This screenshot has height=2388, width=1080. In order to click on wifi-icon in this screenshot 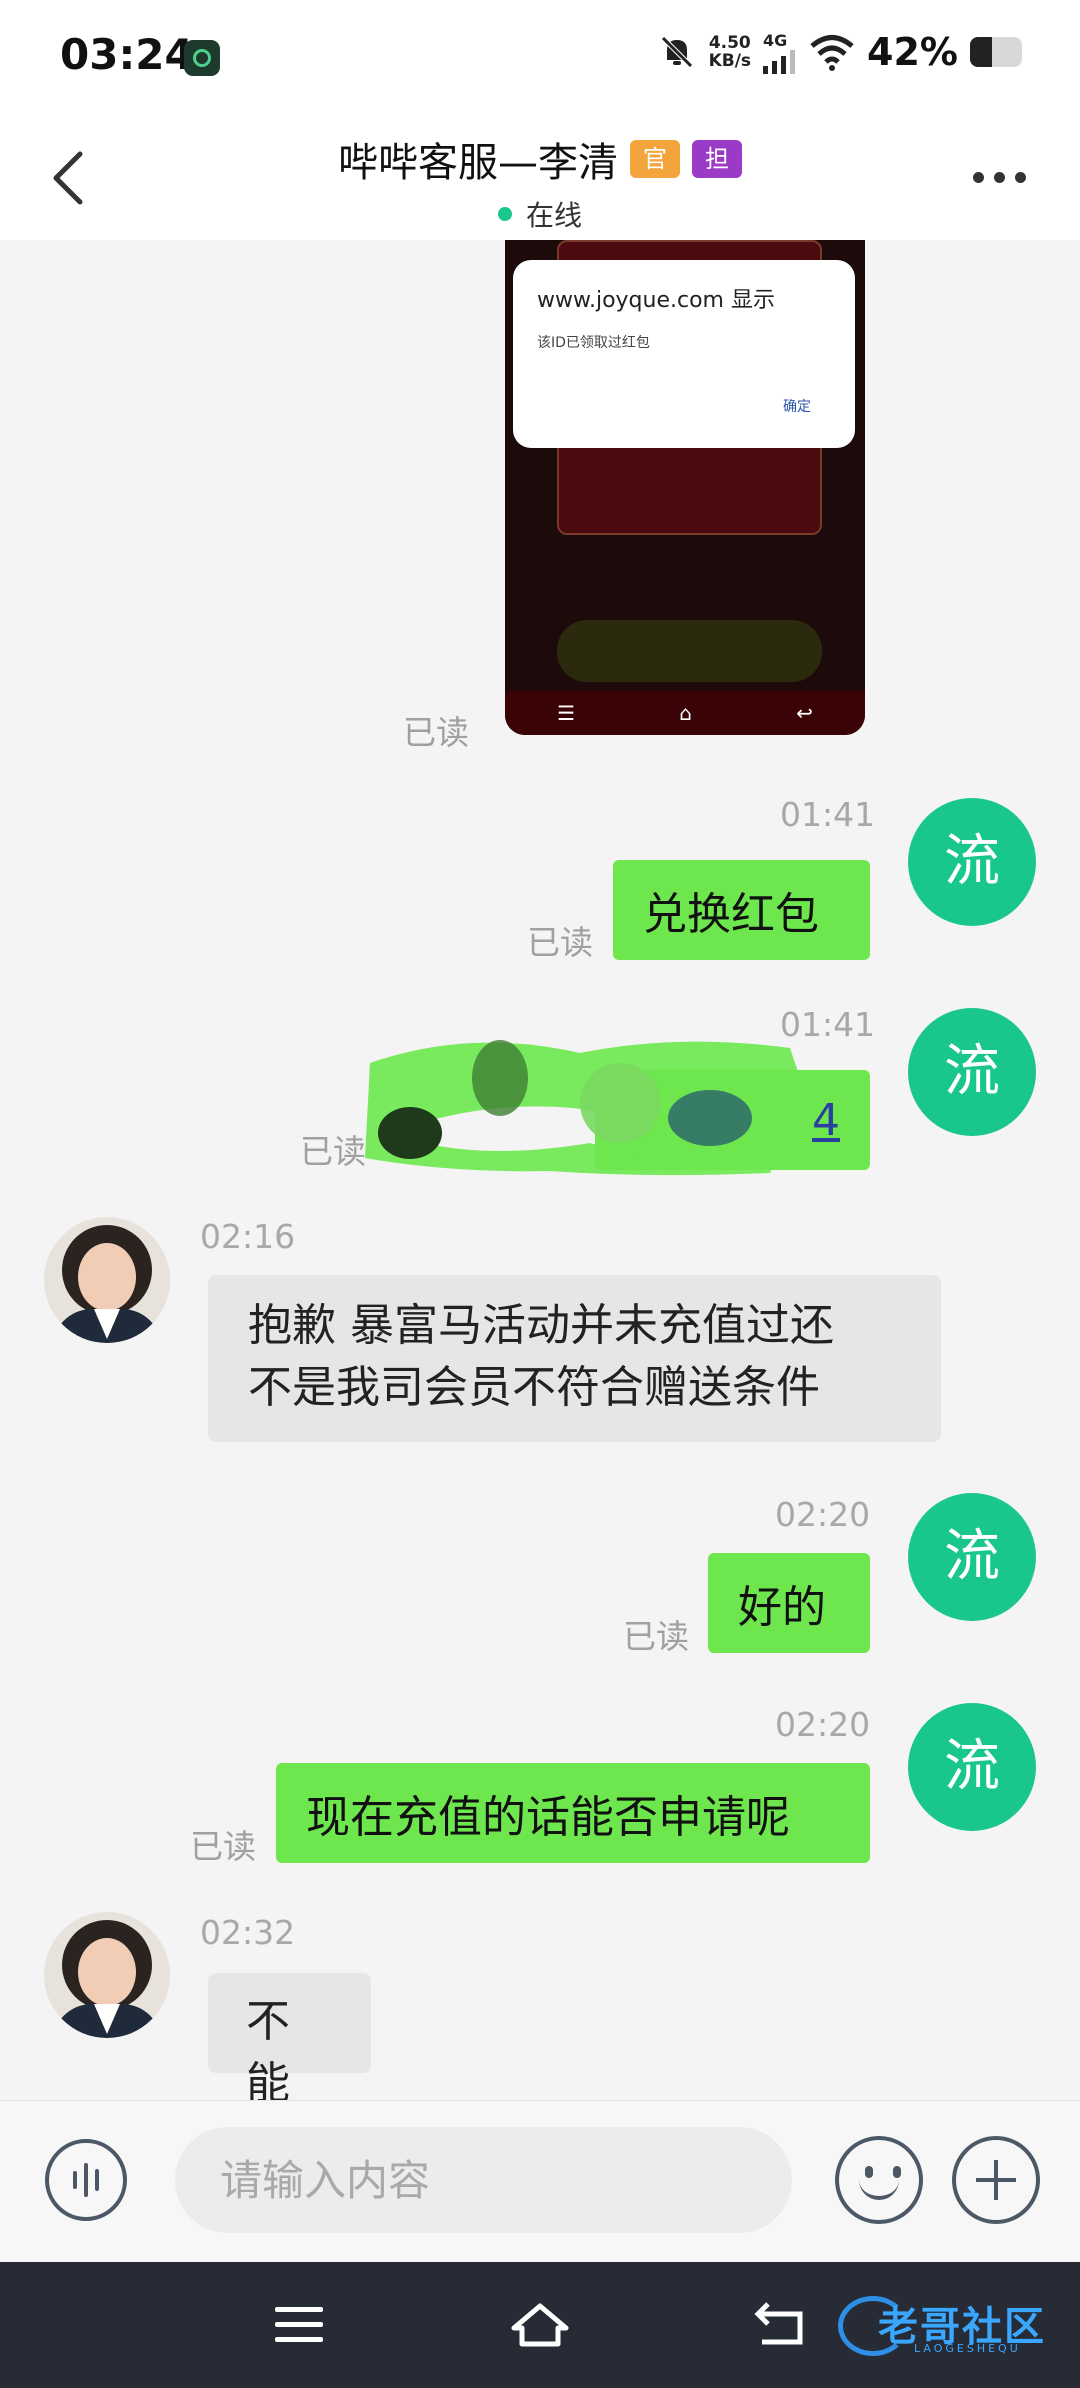, I will do `click(832, 53)`.